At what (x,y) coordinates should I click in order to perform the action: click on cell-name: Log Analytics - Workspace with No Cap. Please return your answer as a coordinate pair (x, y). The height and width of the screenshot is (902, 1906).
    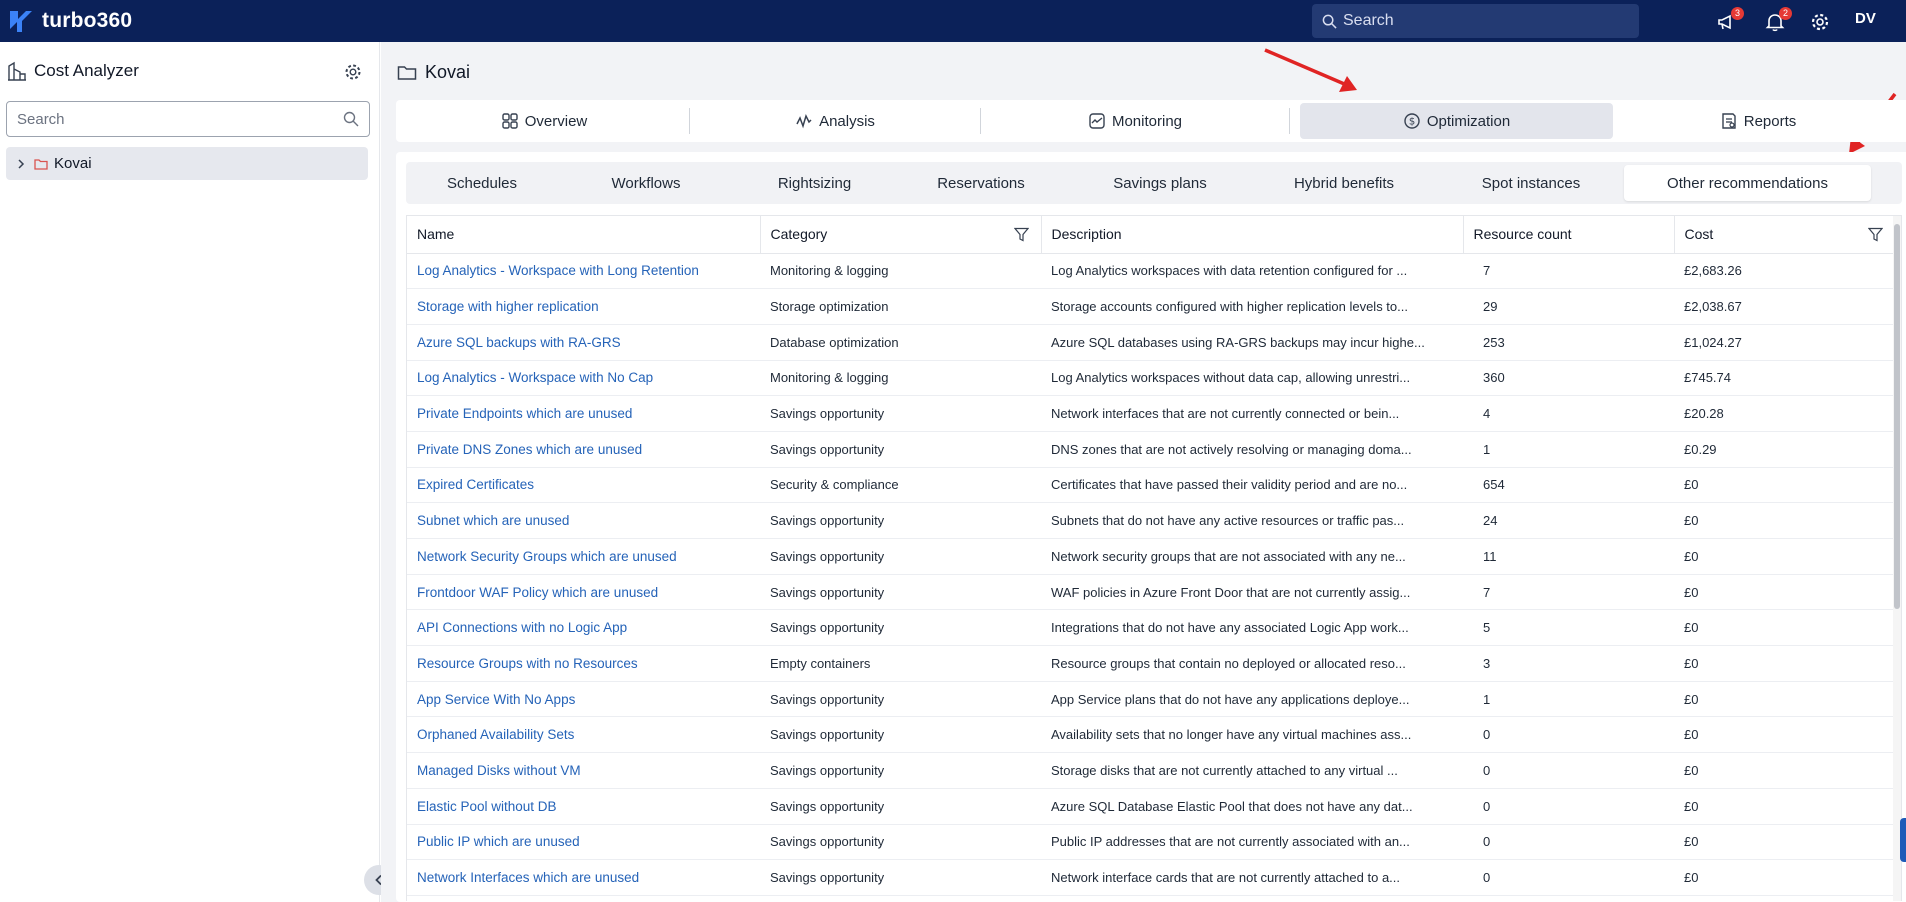
    Looking at the image, I should click on (583, 378).